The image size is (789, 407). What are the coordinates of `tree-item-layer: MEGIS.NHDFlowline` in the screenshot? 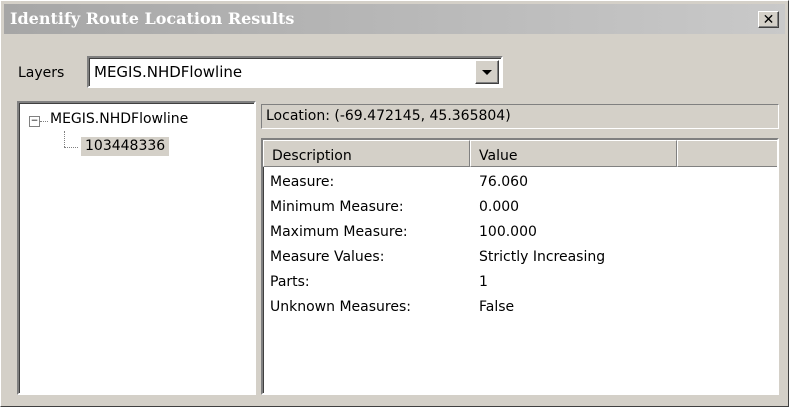 It's located at (119, 119).